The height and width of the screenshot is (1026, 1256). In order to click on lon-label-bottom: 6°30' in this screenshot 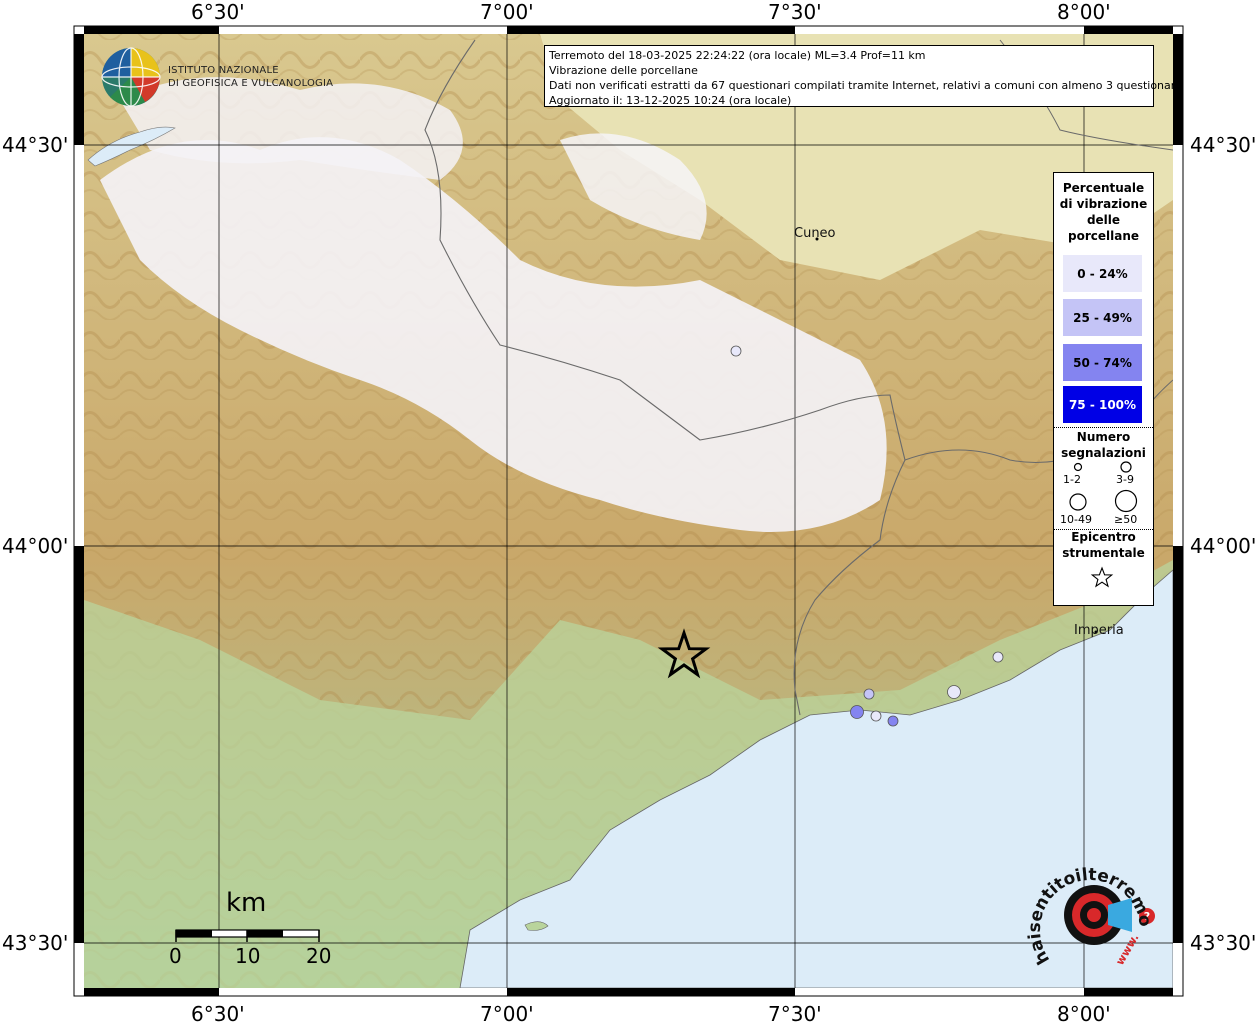, I will do `click(218, 1014)`.